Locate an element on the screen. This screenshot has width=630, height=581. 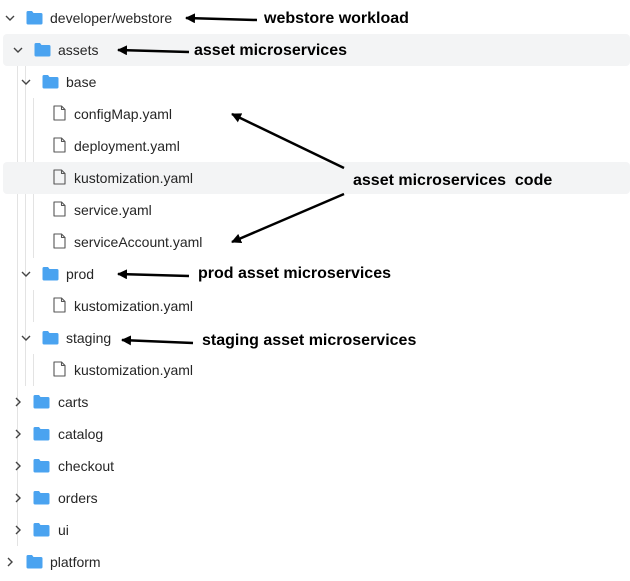
annotation-staging: staging asset microservices is located at coordinates (309, 340).